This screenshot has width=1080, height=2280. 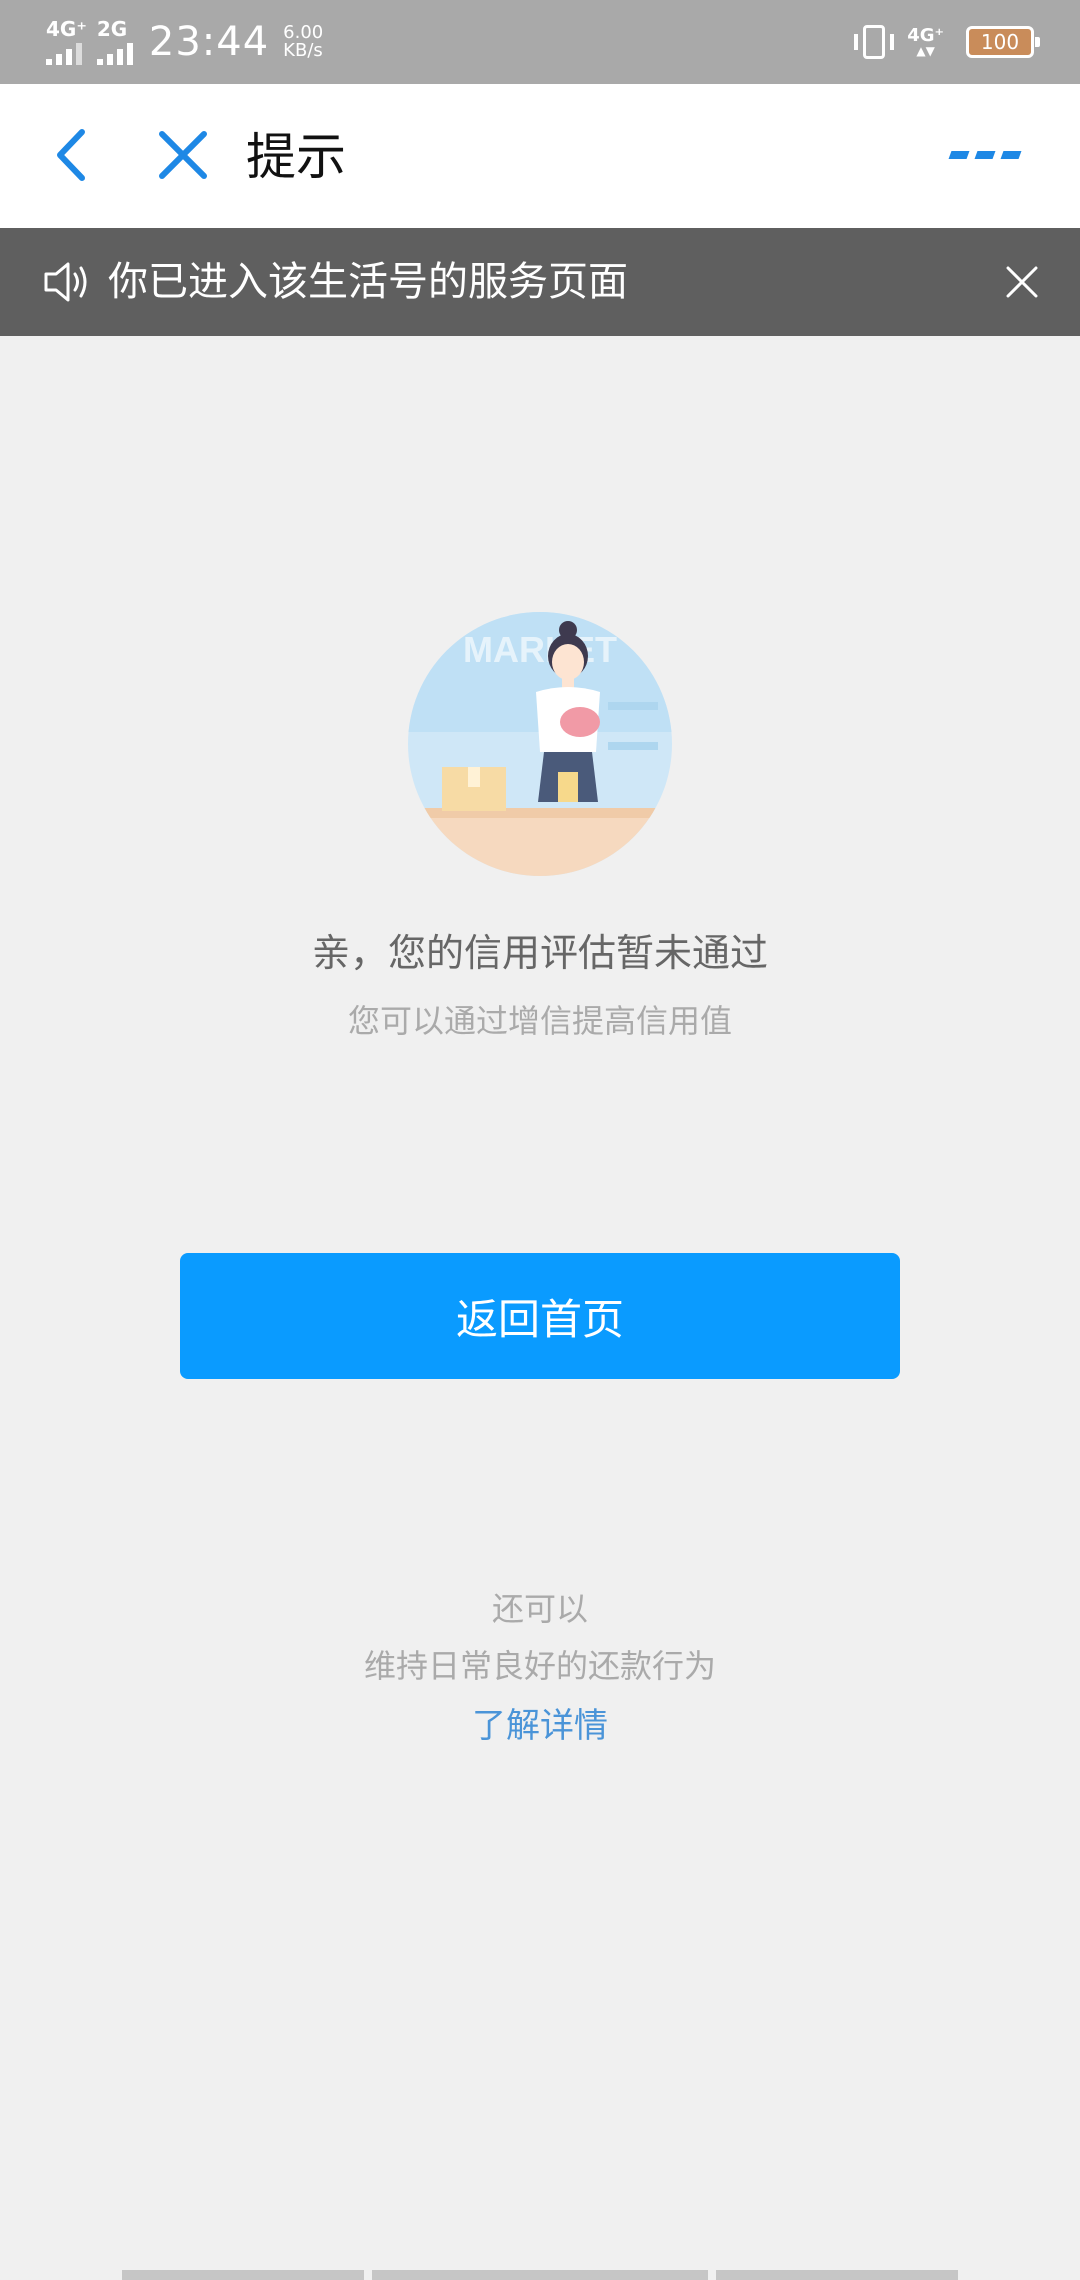 What do you see at coordinates (540, 744) in the screenshot?
I see `market-illustration: MARKET` at bounding box center [540, 744].